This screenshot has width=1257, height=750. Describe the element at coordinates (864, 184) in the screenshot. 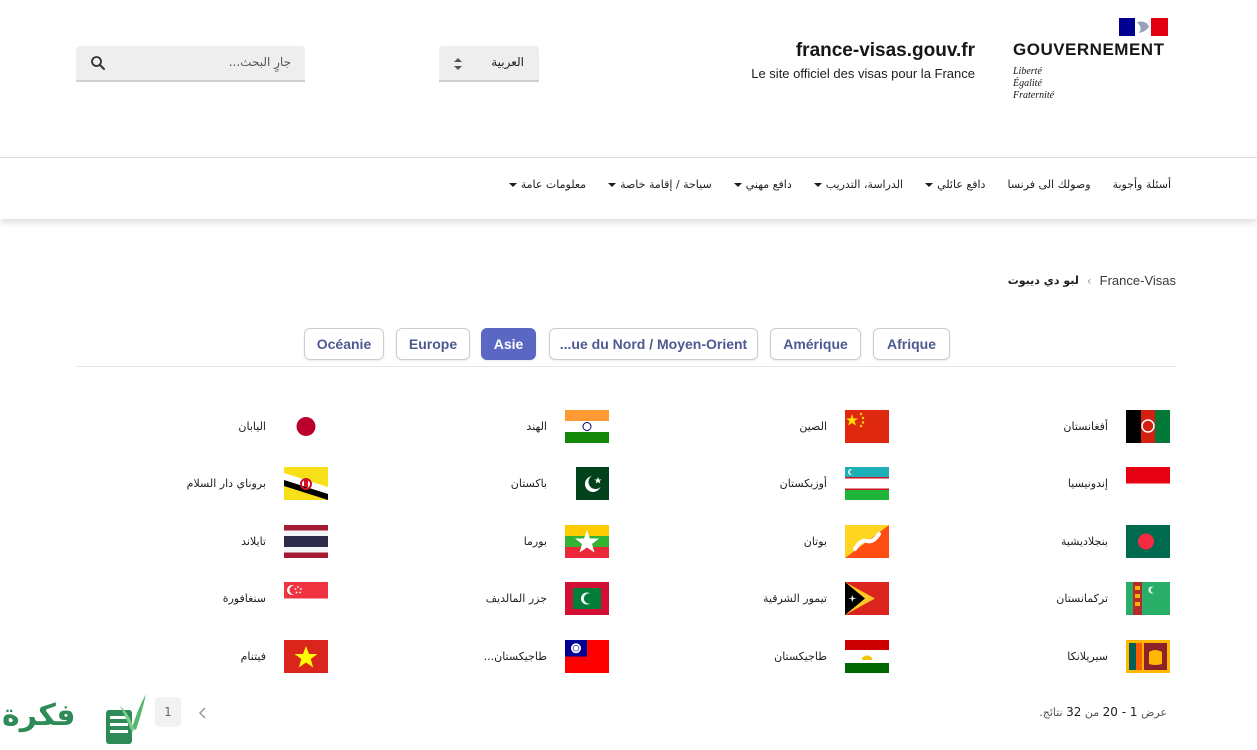

I see `nav-item-label: الدراسة، التدريب` at that location.